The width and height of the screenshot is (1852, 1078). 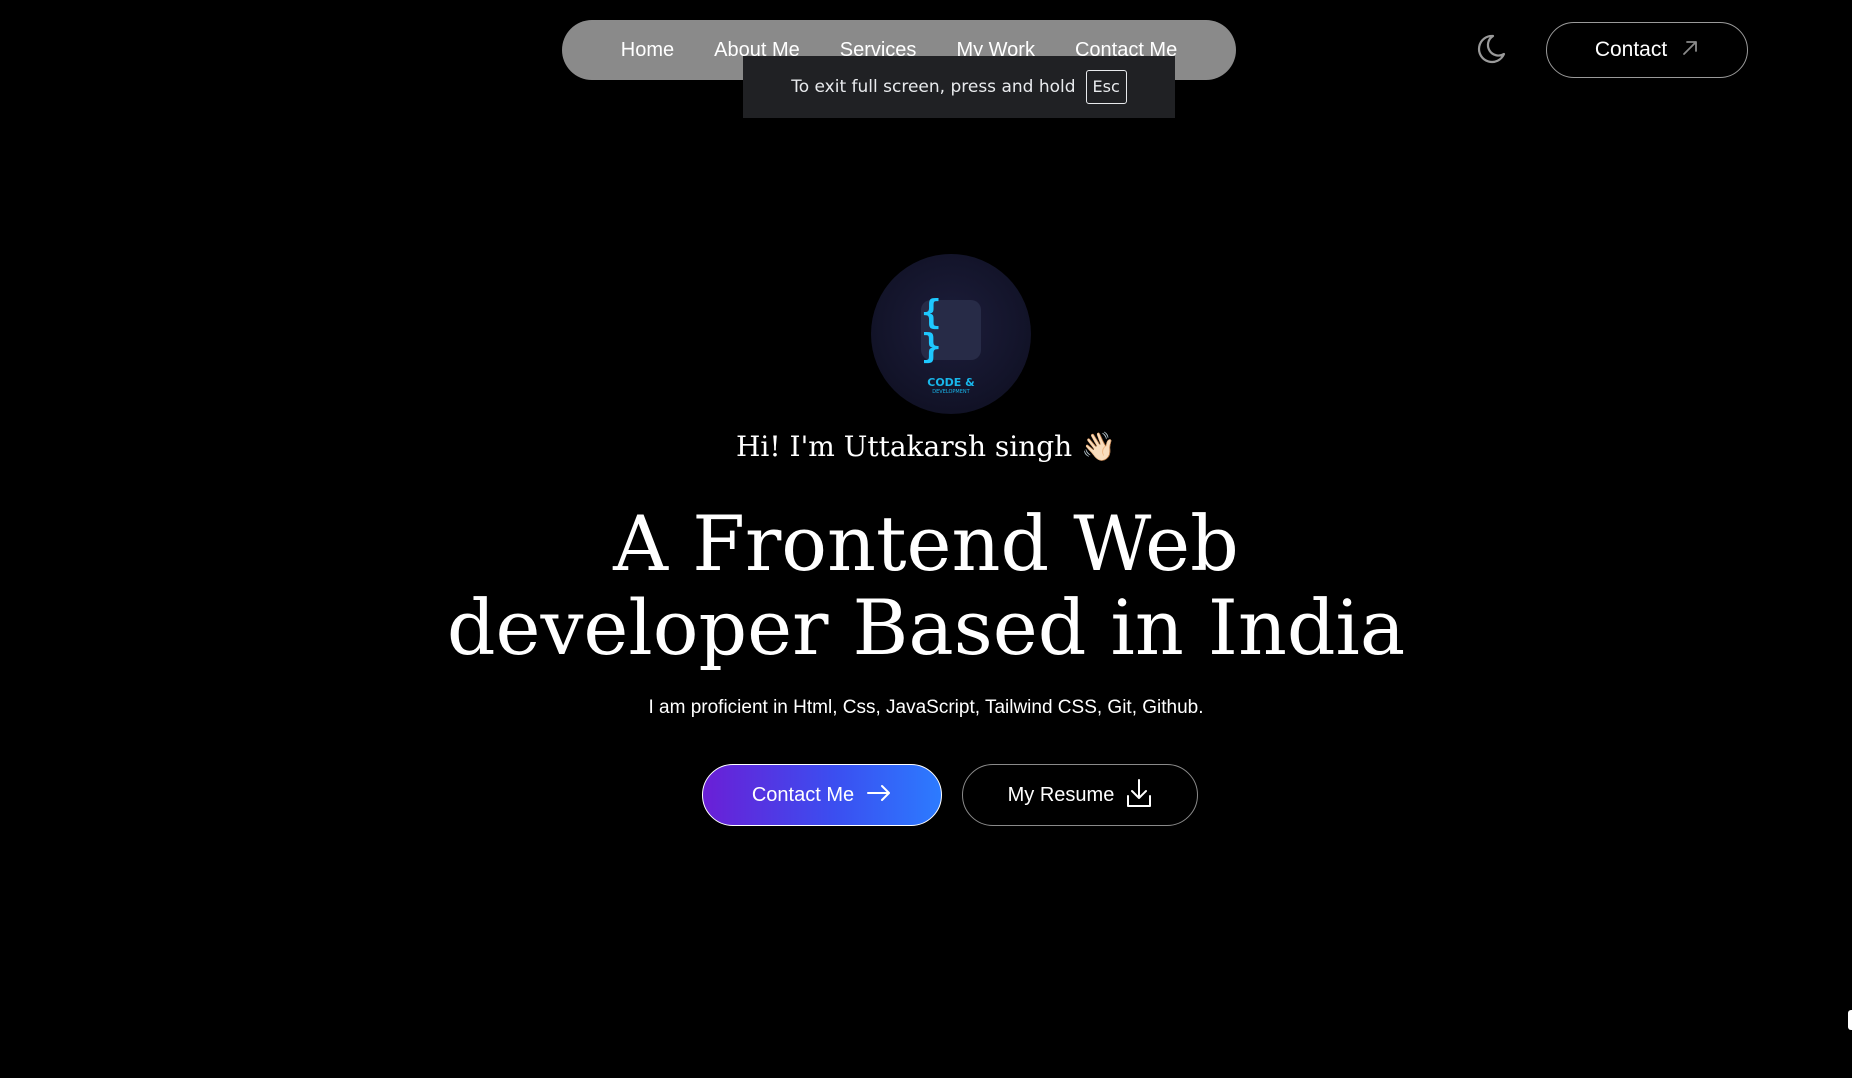 What do you see at coordinates (1061, 794) in the screenshot?
I see `my-resume-label: My Resume` at bounding box center [1061, 794].